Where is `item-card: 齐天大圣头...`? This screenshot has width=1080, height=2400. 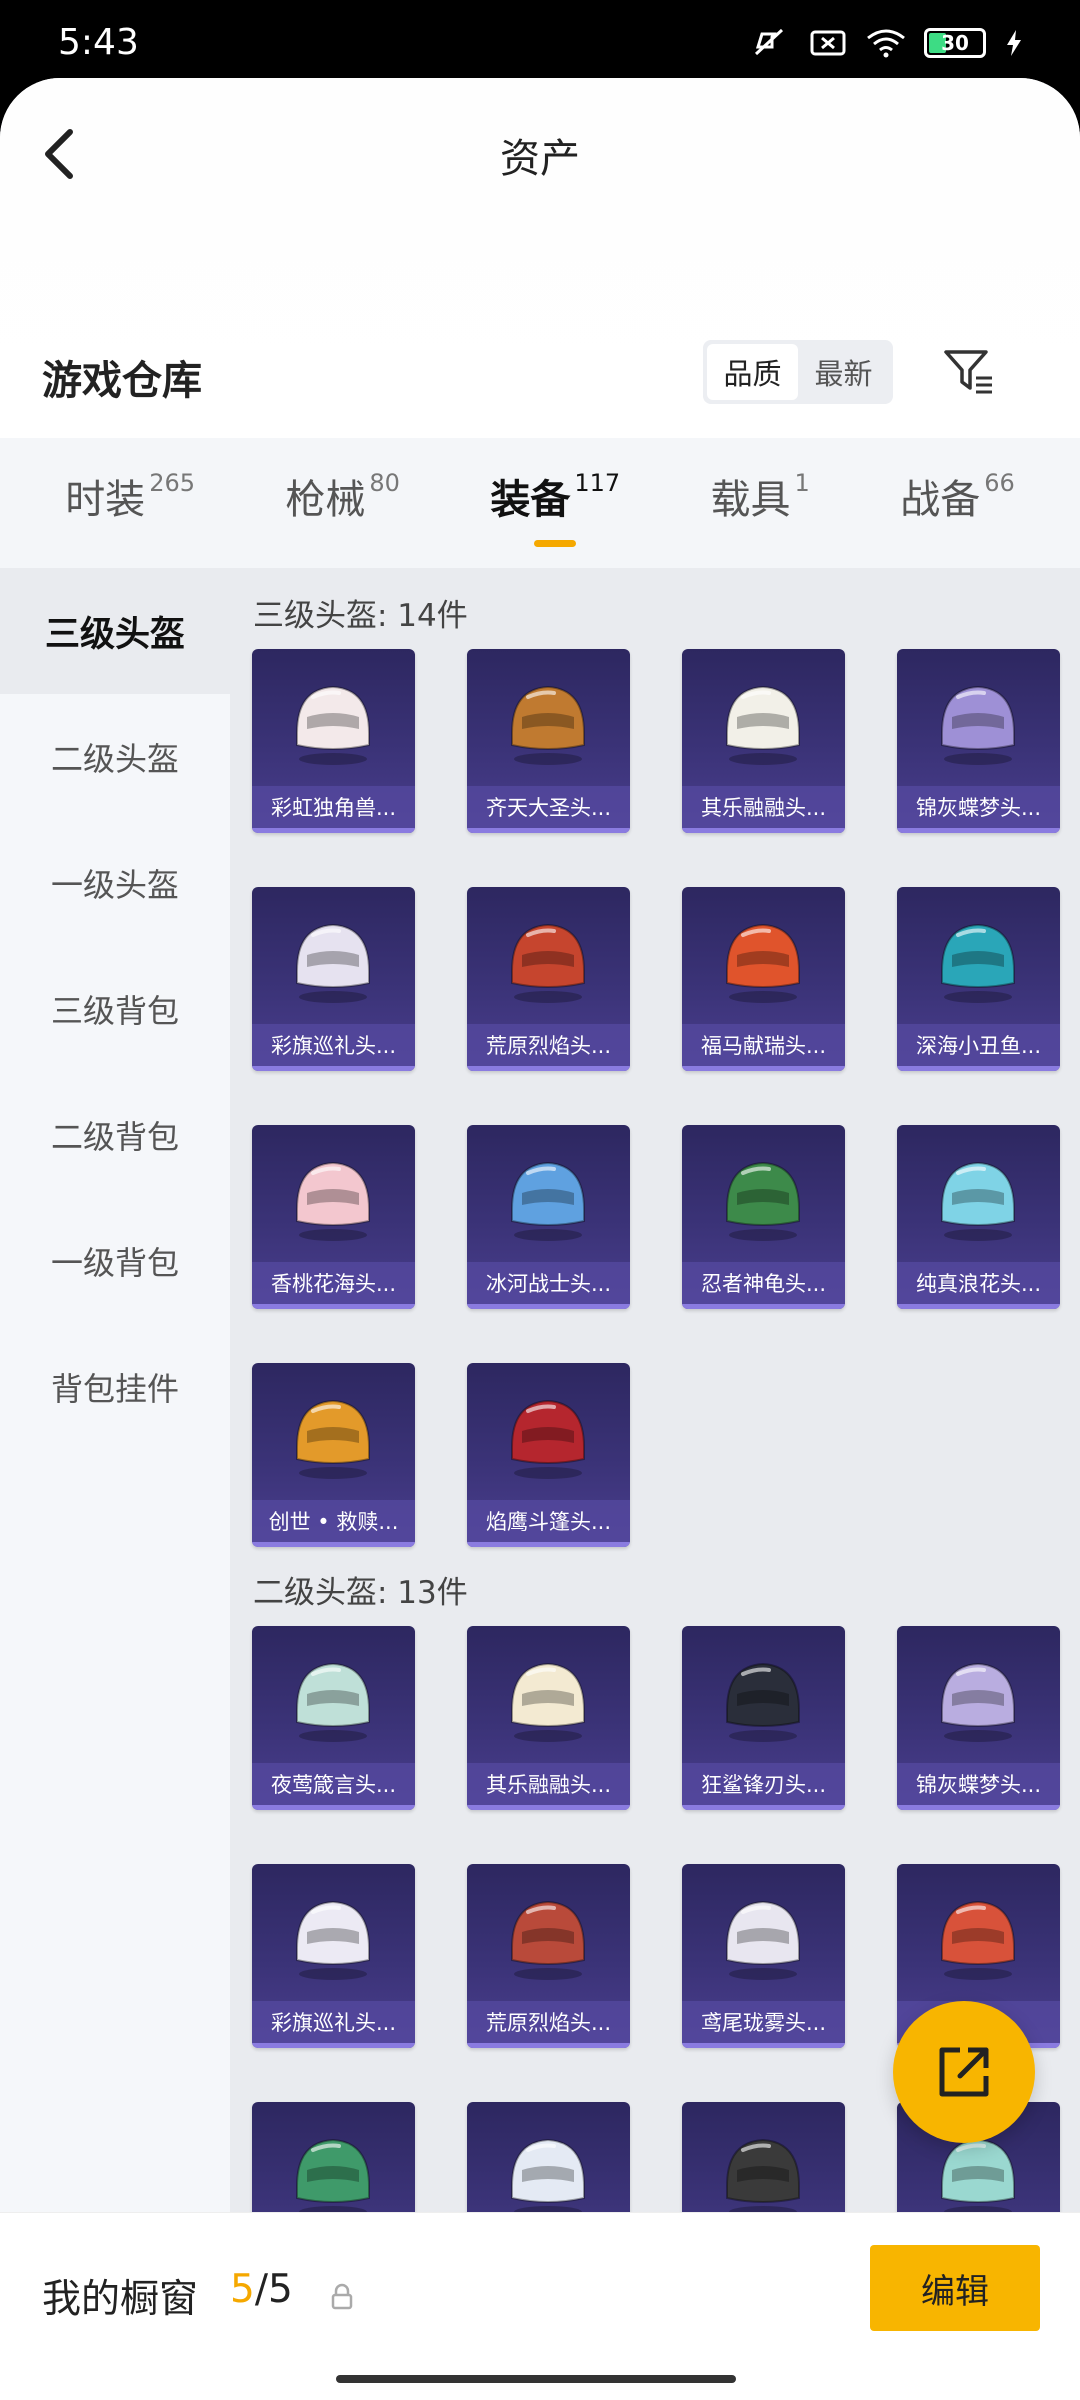 item-card: 齐天大圣头... is located at coordinates (548, 741).